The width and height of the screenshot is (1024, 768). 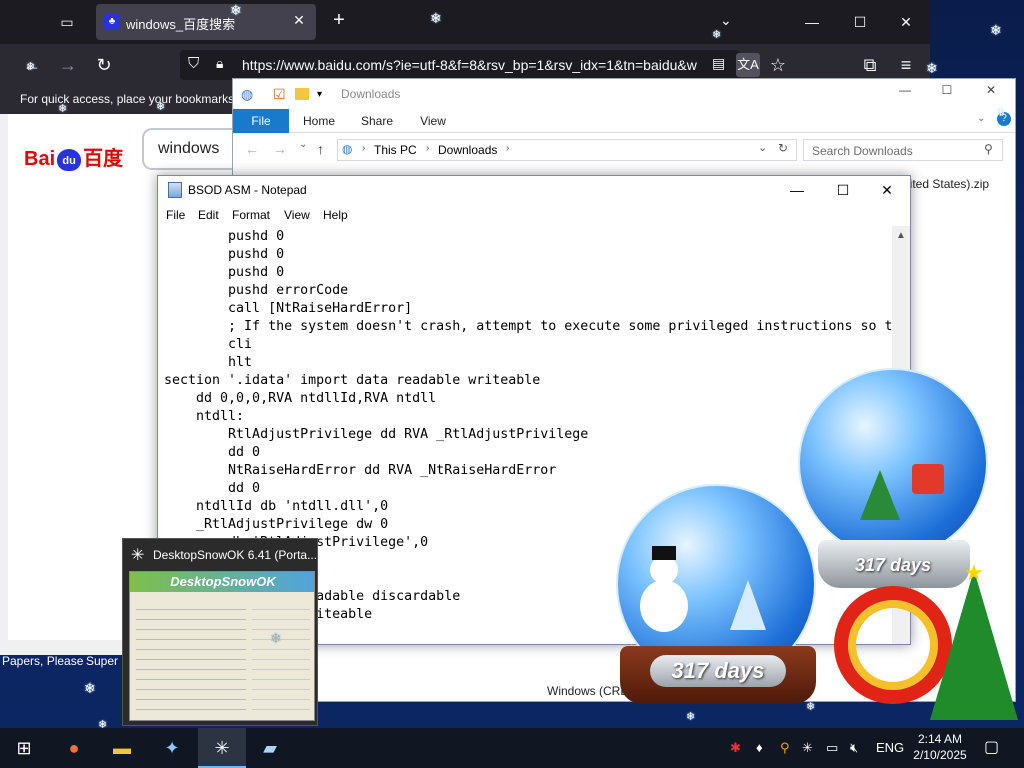 I want to click on tray-app-icon: ✱, so click(x=735, y=748).